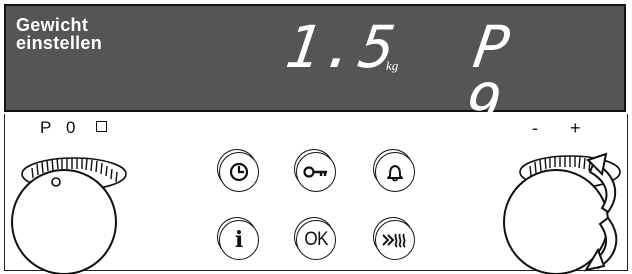 Image resolution: width=632 pixels, height=274 pixels. I want to click on scale-zero-label: 0, so click(71, 127).